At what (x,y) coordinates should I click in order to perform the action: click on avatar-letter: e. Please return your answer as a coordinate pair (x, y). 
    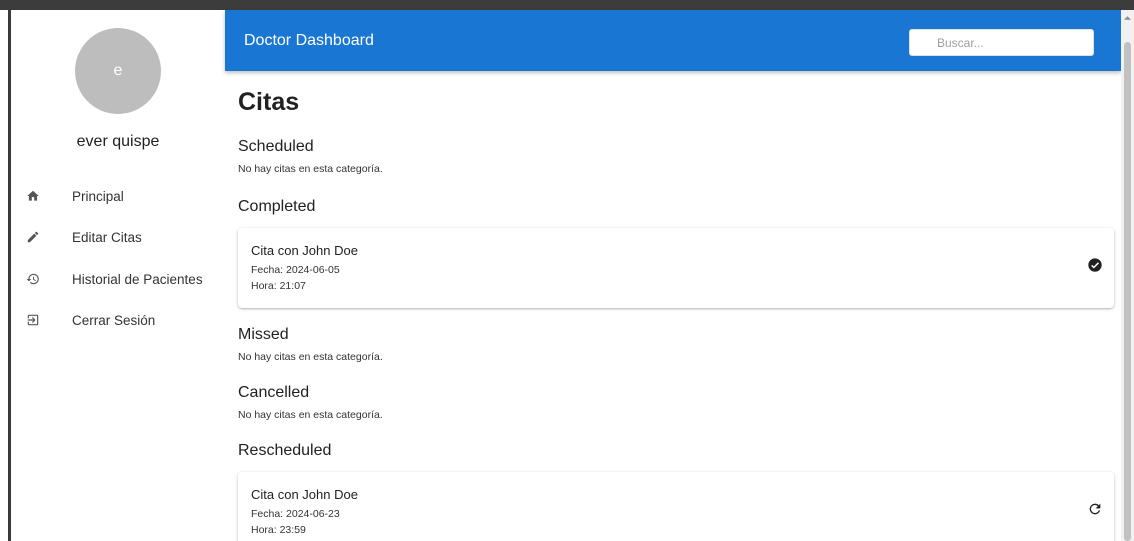
    Looking at the image, I should click on (118, 70).